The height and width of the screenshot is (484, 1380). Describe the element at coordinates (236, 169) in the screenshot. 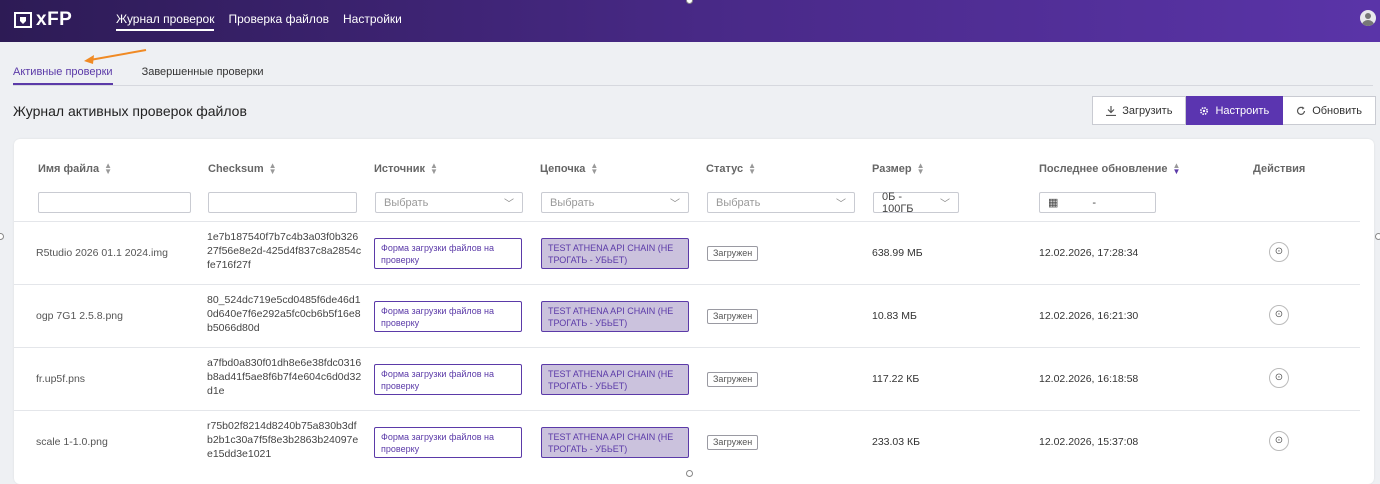

I see `col-checksum-label: Checksum` at that location.